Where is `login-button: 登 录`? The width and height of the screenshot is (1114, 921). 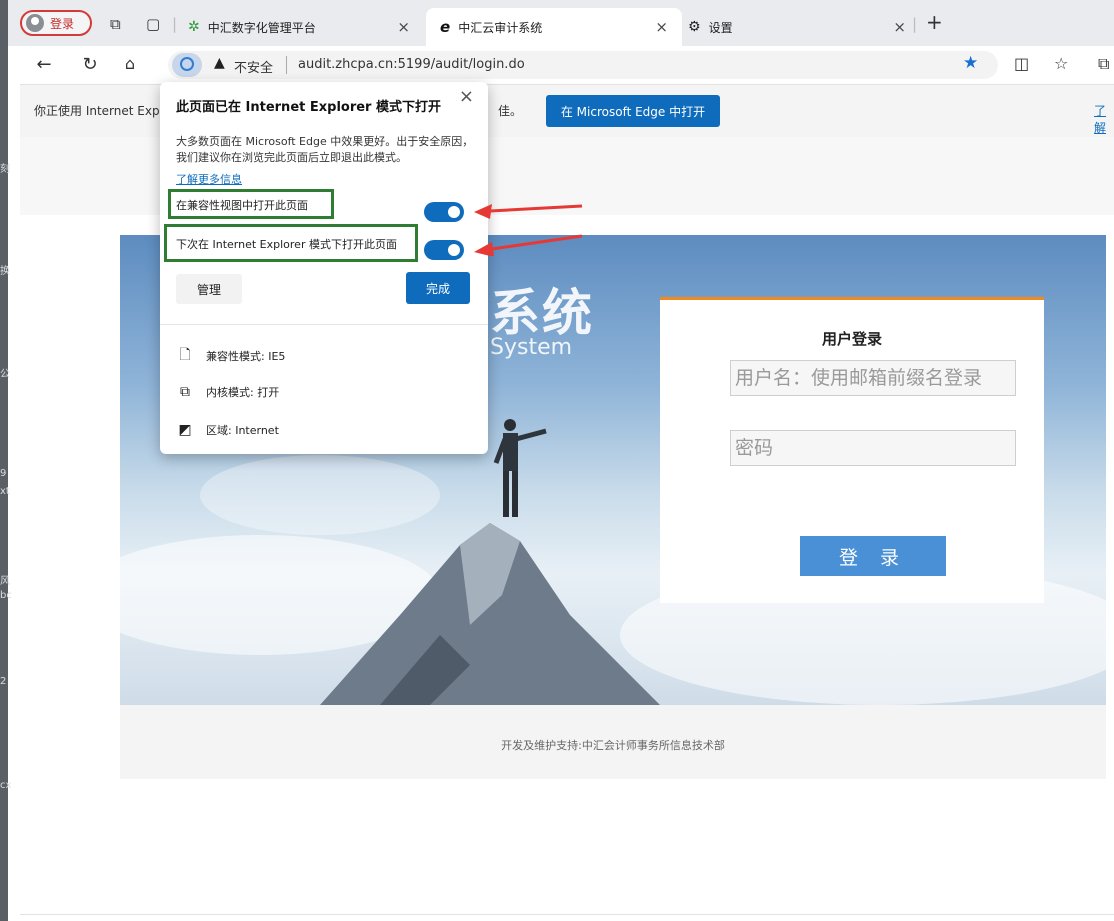 login-button: 登 录 is located at coordinates (873, 556).